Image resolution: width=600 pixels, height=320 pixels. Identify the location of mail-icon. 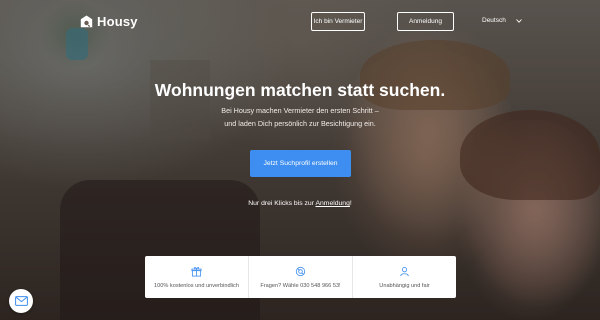
(21, 301).